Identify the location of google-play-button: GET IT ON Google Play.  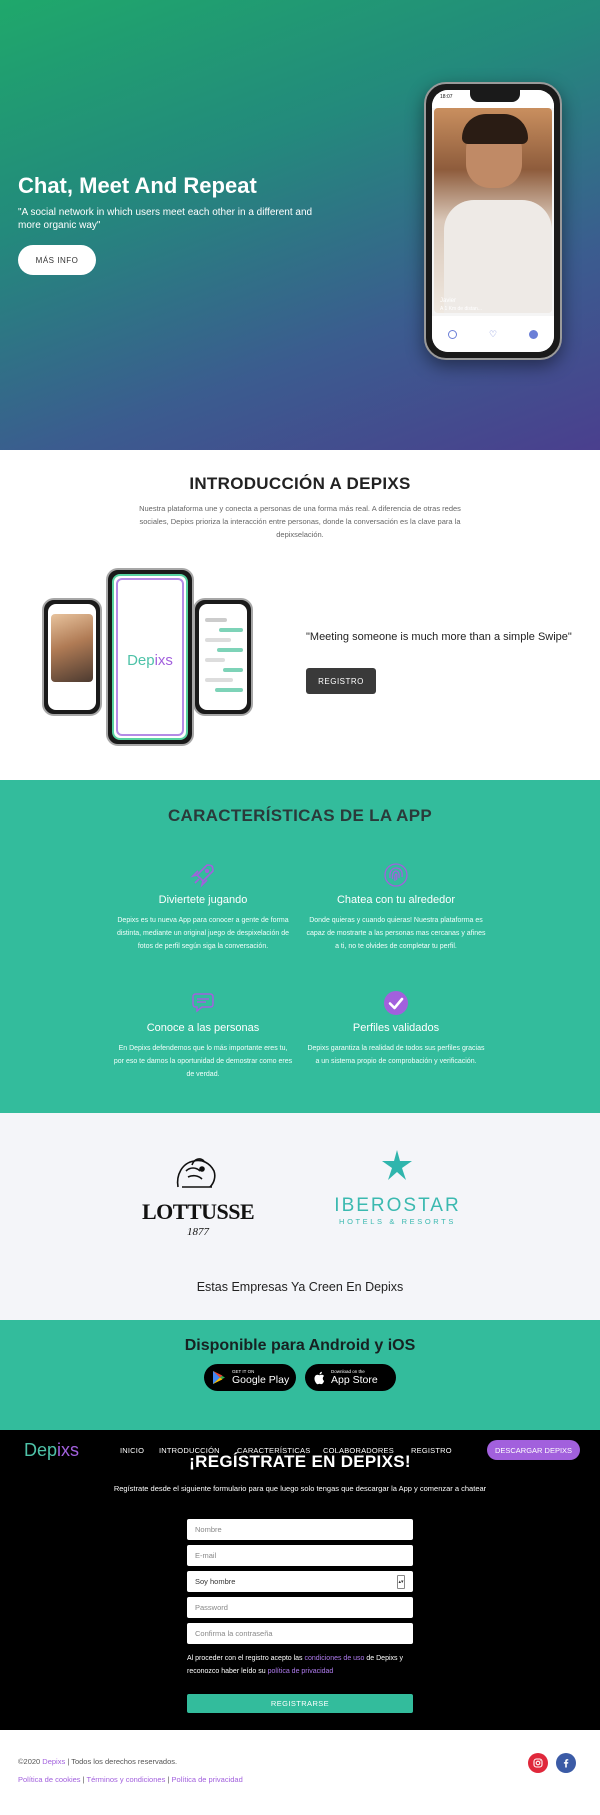
(250, 1377).